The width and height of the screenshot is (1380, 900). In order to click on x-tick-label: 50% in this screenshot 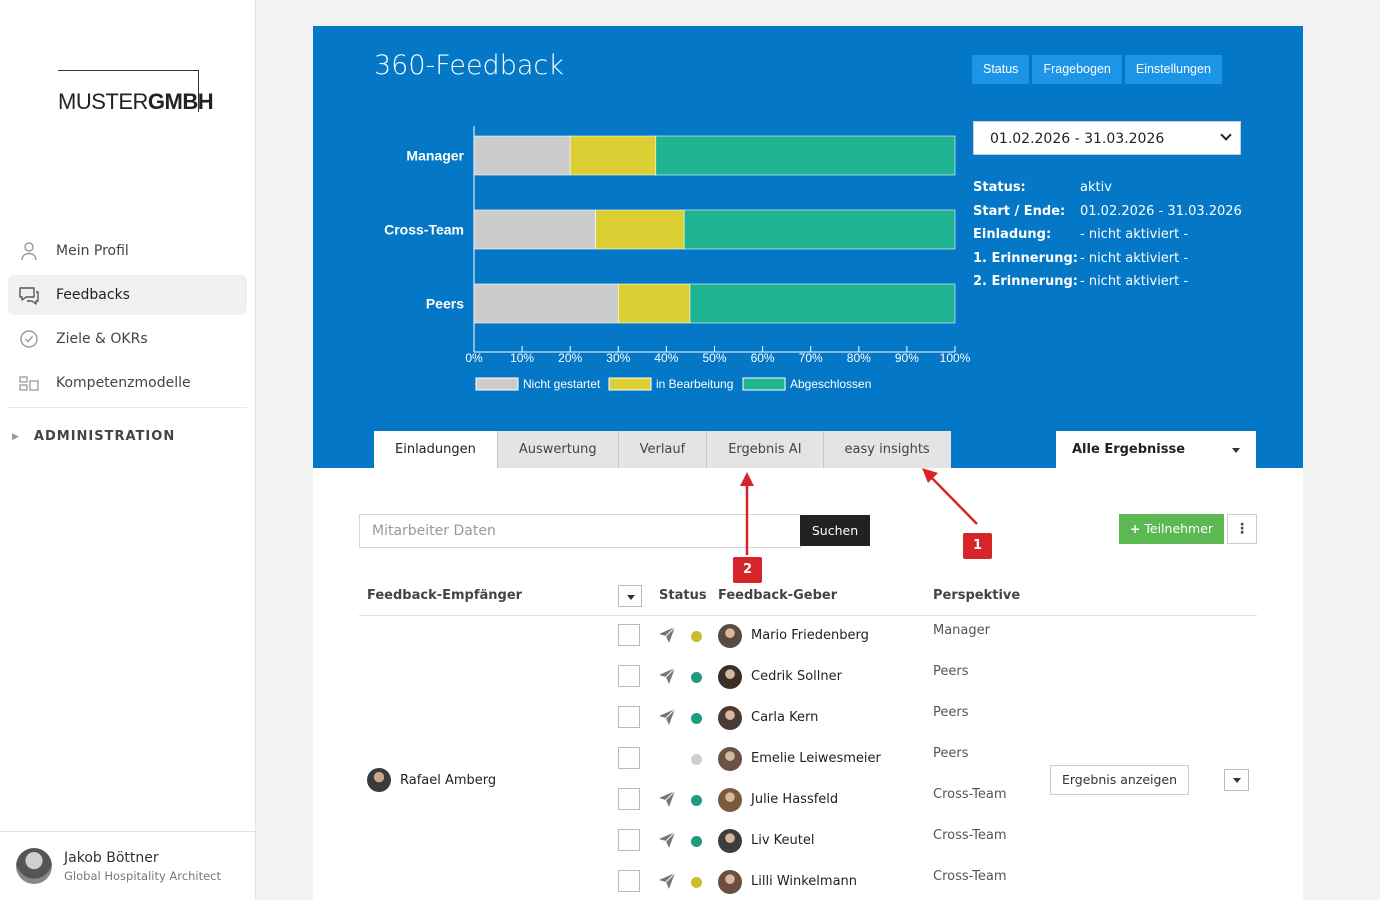, I will do `click(714, 358)`.